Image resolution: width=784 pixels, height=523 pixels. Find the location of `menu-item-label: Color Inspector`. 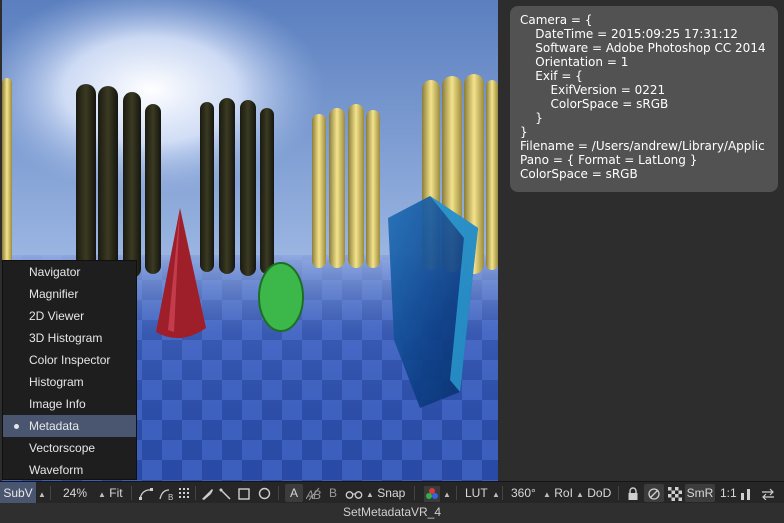

menu-item-label: Color Inspector is located at coordinates (70, 360).